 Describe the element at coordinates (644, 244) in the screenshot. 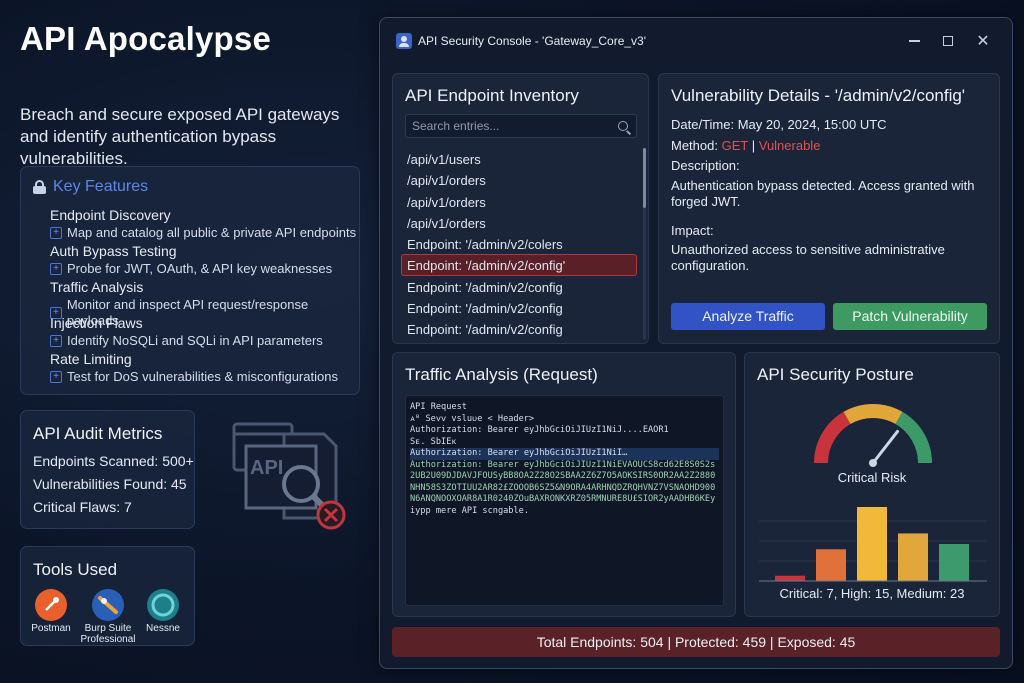

I see `list-scrollbar` at that location.